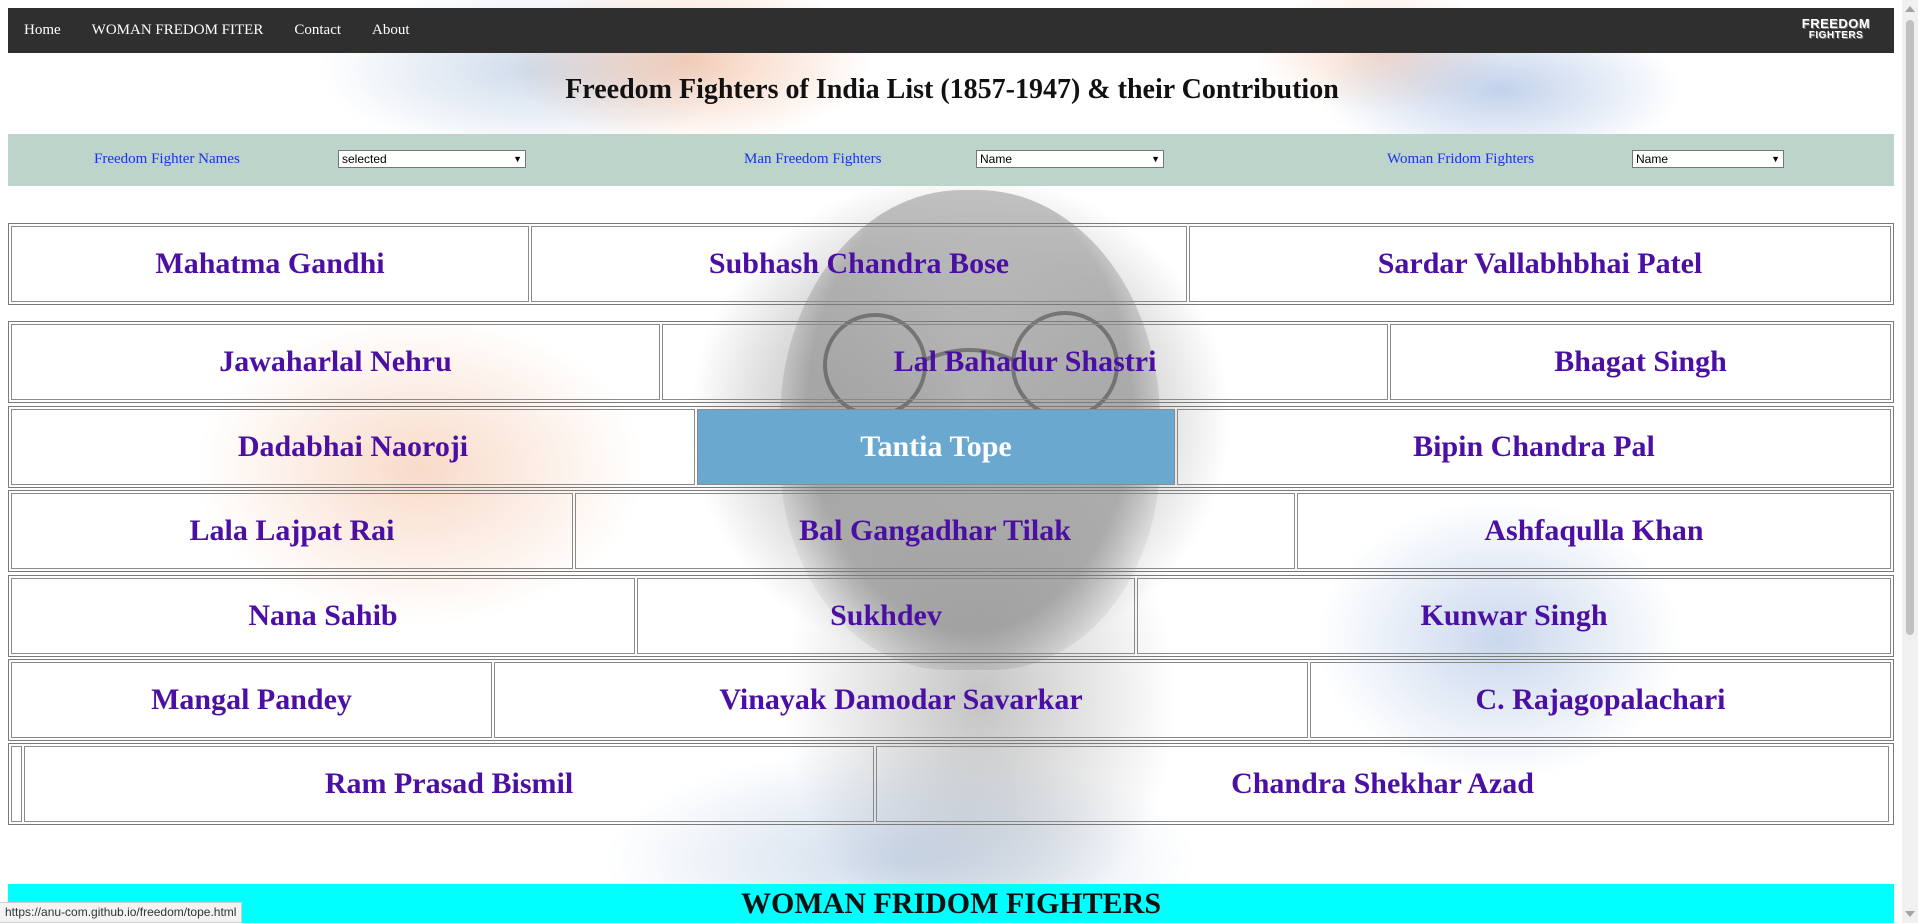 The image size is (1918, 923). I want to click on fighter-link: Mangal Pandey, so click(251, 700).